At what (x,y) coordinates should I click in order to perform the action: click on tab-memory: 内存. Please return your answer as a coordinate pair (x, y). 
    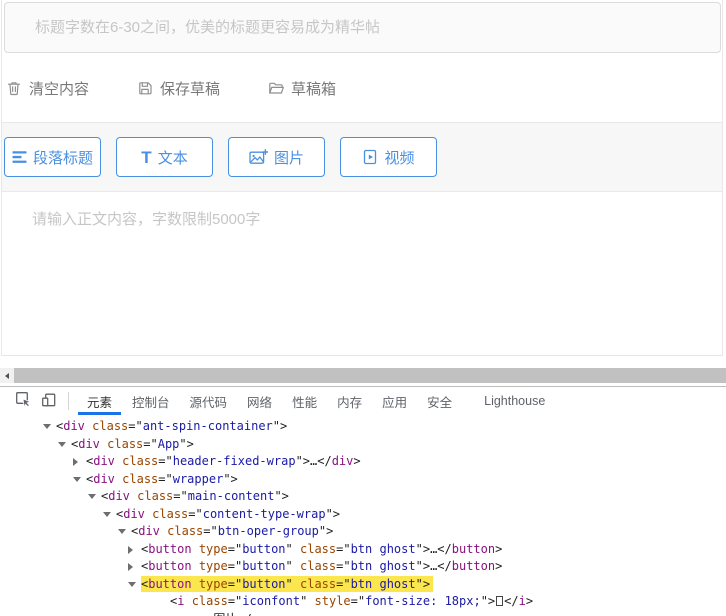
    Looking at the image, I should click on (349, 401).